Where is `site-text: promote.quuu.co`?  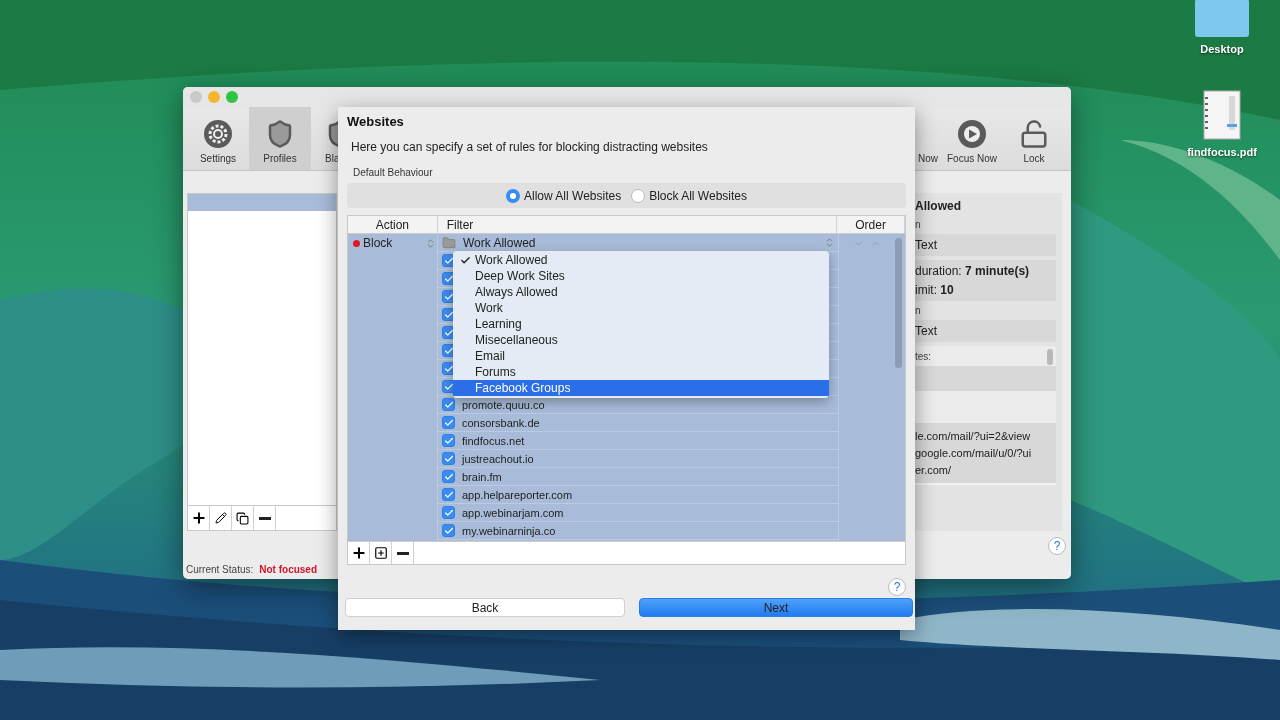
site-text: promote.quuu.co is located at coordinates (503, 404).